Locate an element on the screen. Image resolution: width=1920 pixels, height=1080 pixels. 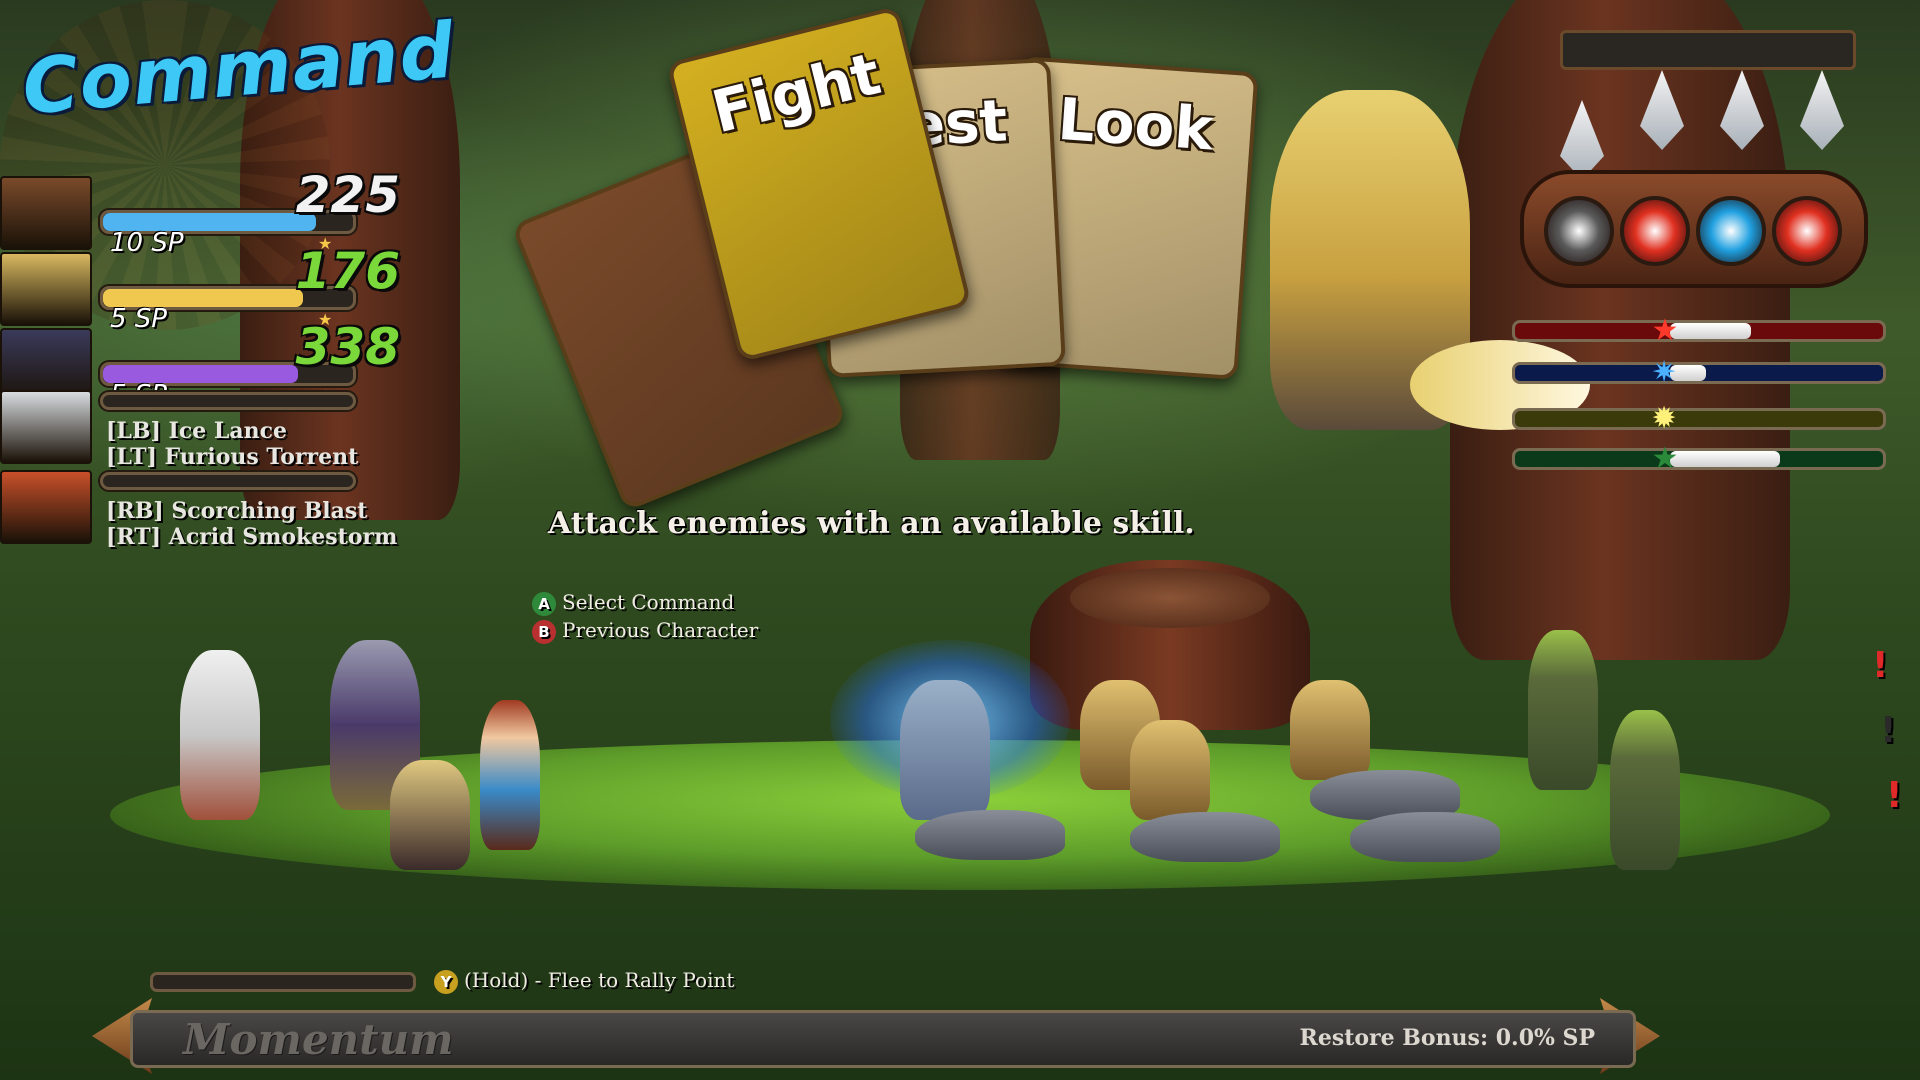
enemy-bar-4: ★ is located at coordinates (1699, 458).